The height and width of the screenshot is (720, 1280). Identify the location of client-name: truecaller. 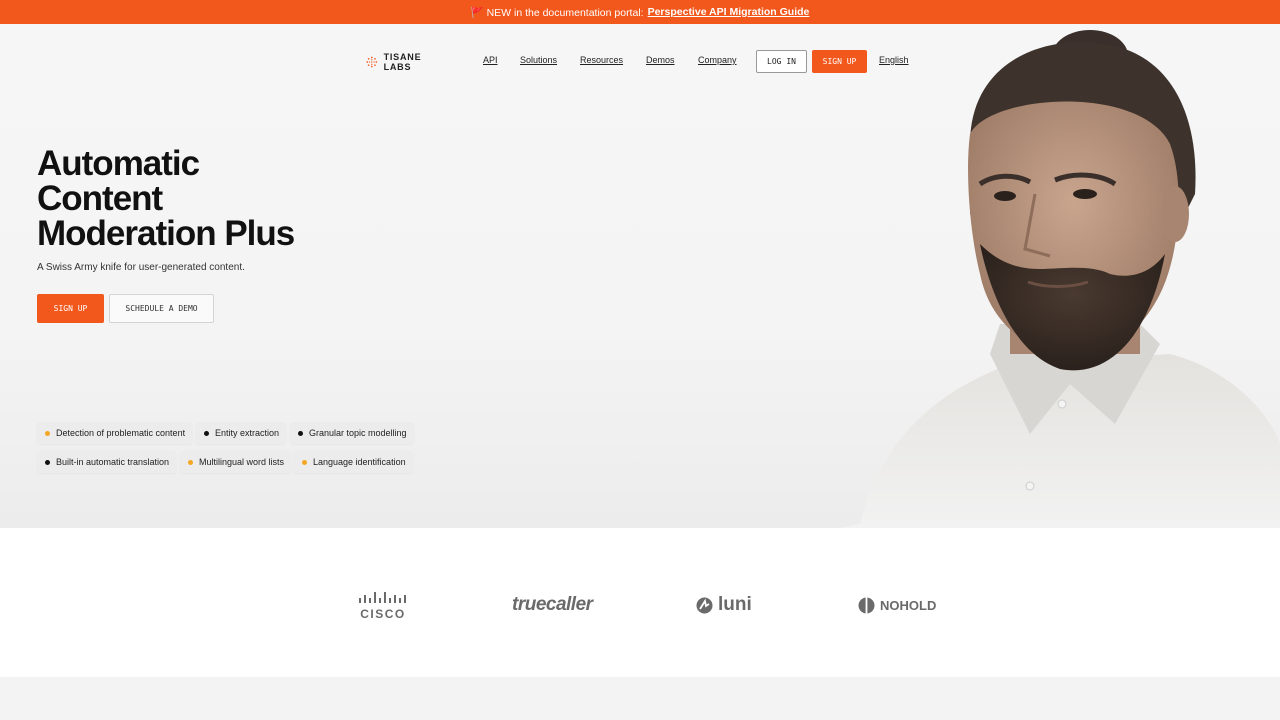
(552, 604).